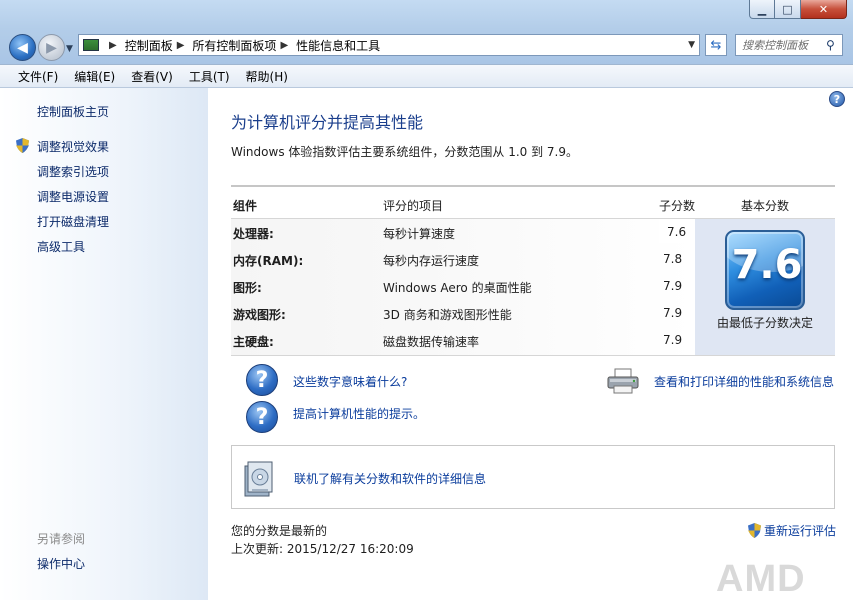 This screenshot has height=600, width=853. What do you see at coordinates (762, 9) in the screenshot?
I see `minimize-button: ▁` at bounding box center [762, 9].